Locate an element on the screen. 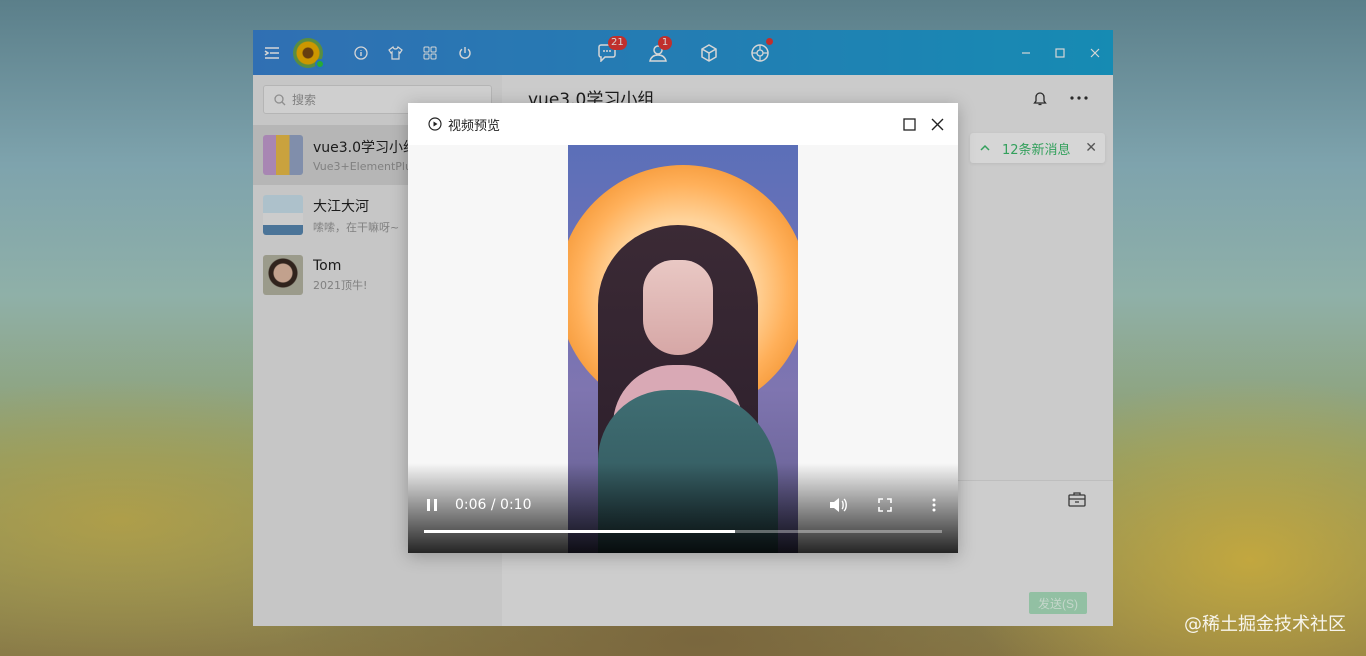 The height and width of the screenshot is (656, 1366). maximize-dialog-icon is located at coordinates (909, 124).